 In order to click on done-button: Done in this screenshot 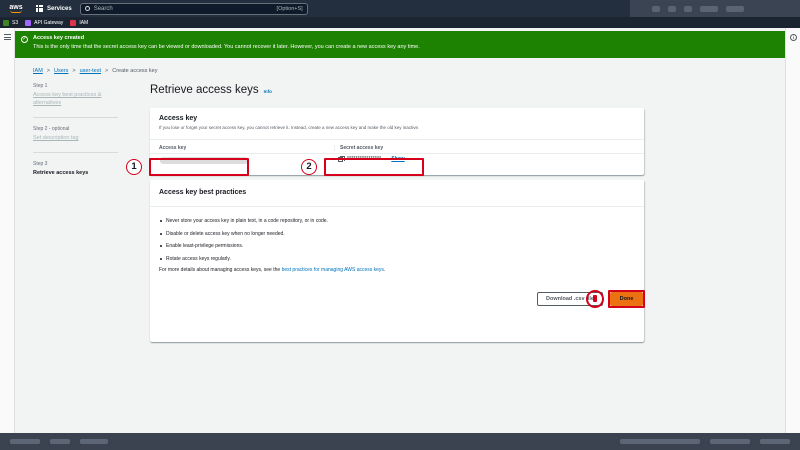, I will do `click(626, 299)`.